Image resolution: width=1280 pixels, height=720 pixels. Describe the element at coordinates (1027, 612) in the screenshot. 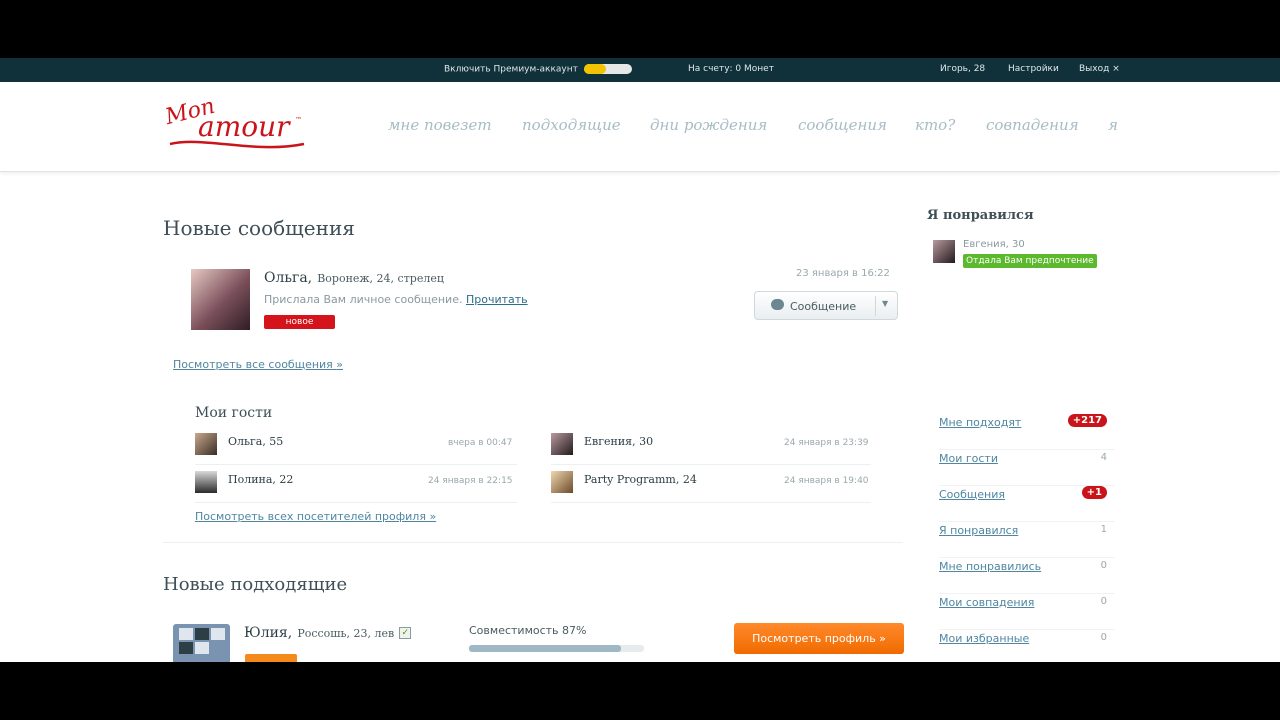

I see `sidebar-item-matches: Мои совпадения 0` at that location.